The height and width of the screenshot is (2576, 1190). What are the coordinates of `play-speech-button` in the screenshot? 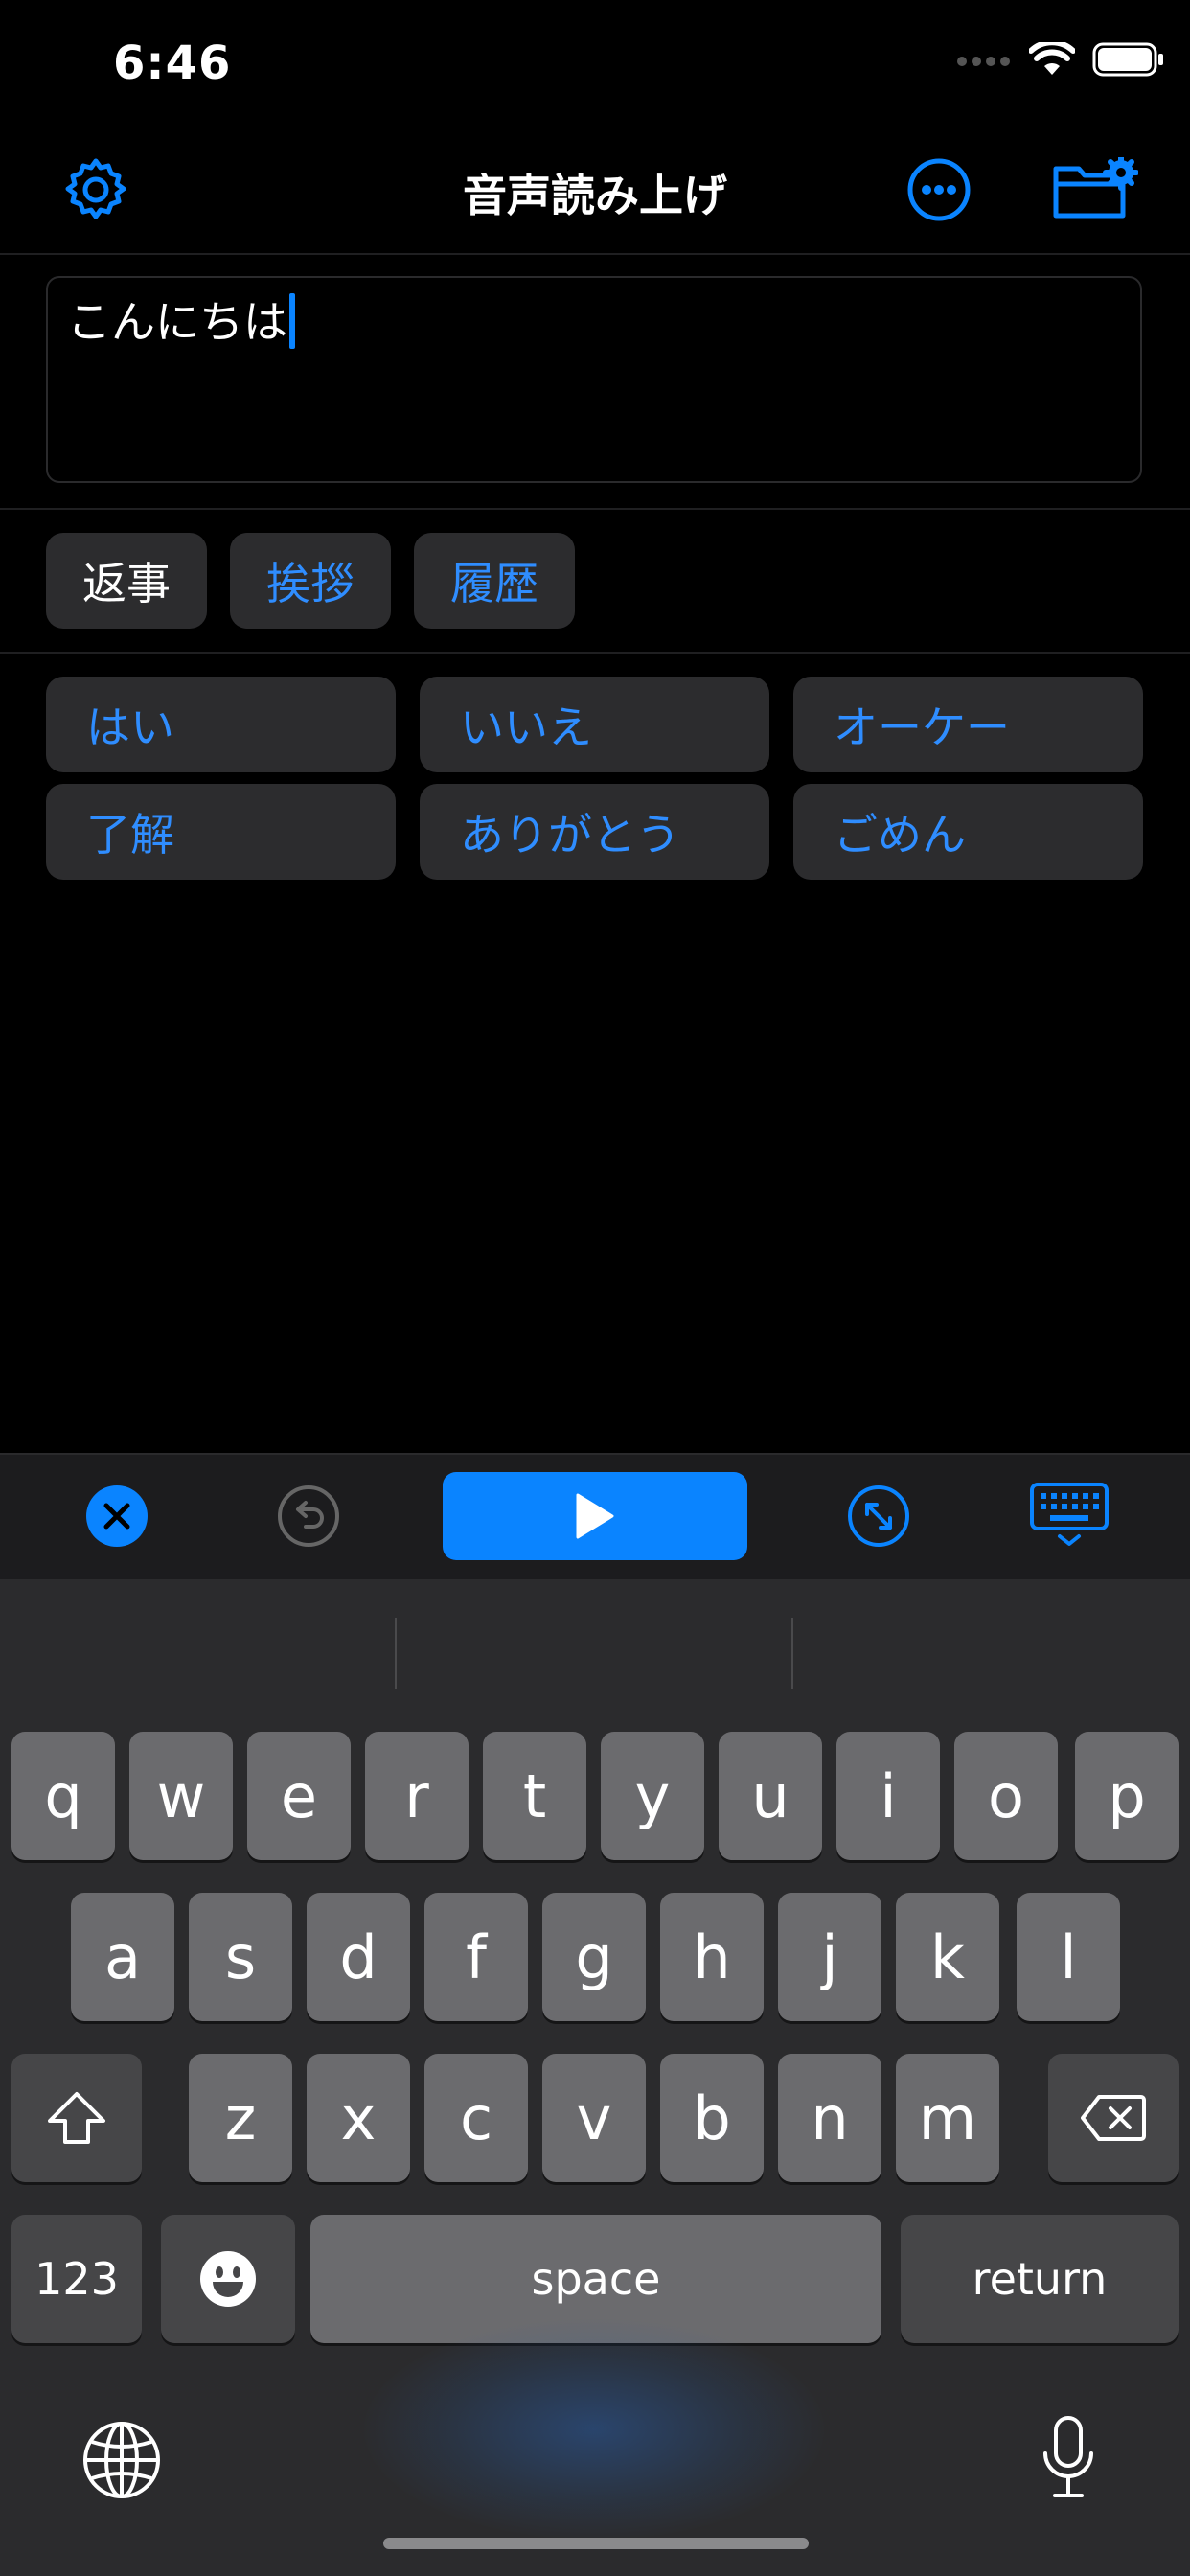 It's located at (595, 1516).